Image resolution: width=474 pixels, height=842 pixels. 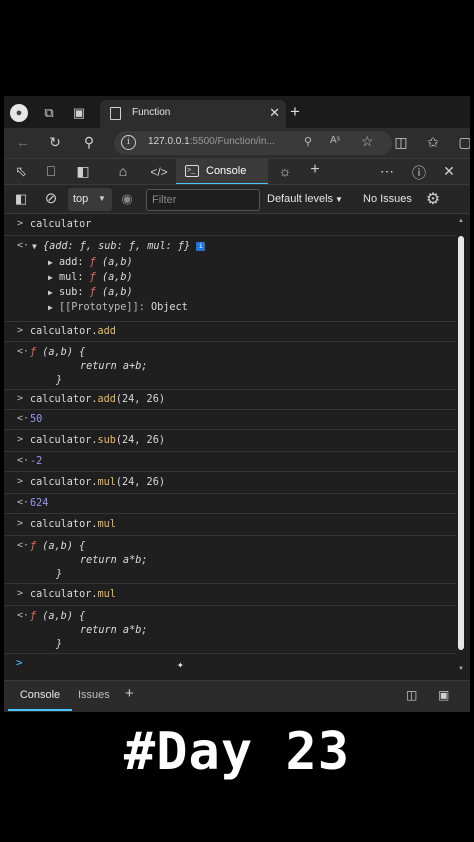 What do you see at coordinates (68, 262) in the screenshot?
I see `property-key: add` at bounding box center [68, 262].